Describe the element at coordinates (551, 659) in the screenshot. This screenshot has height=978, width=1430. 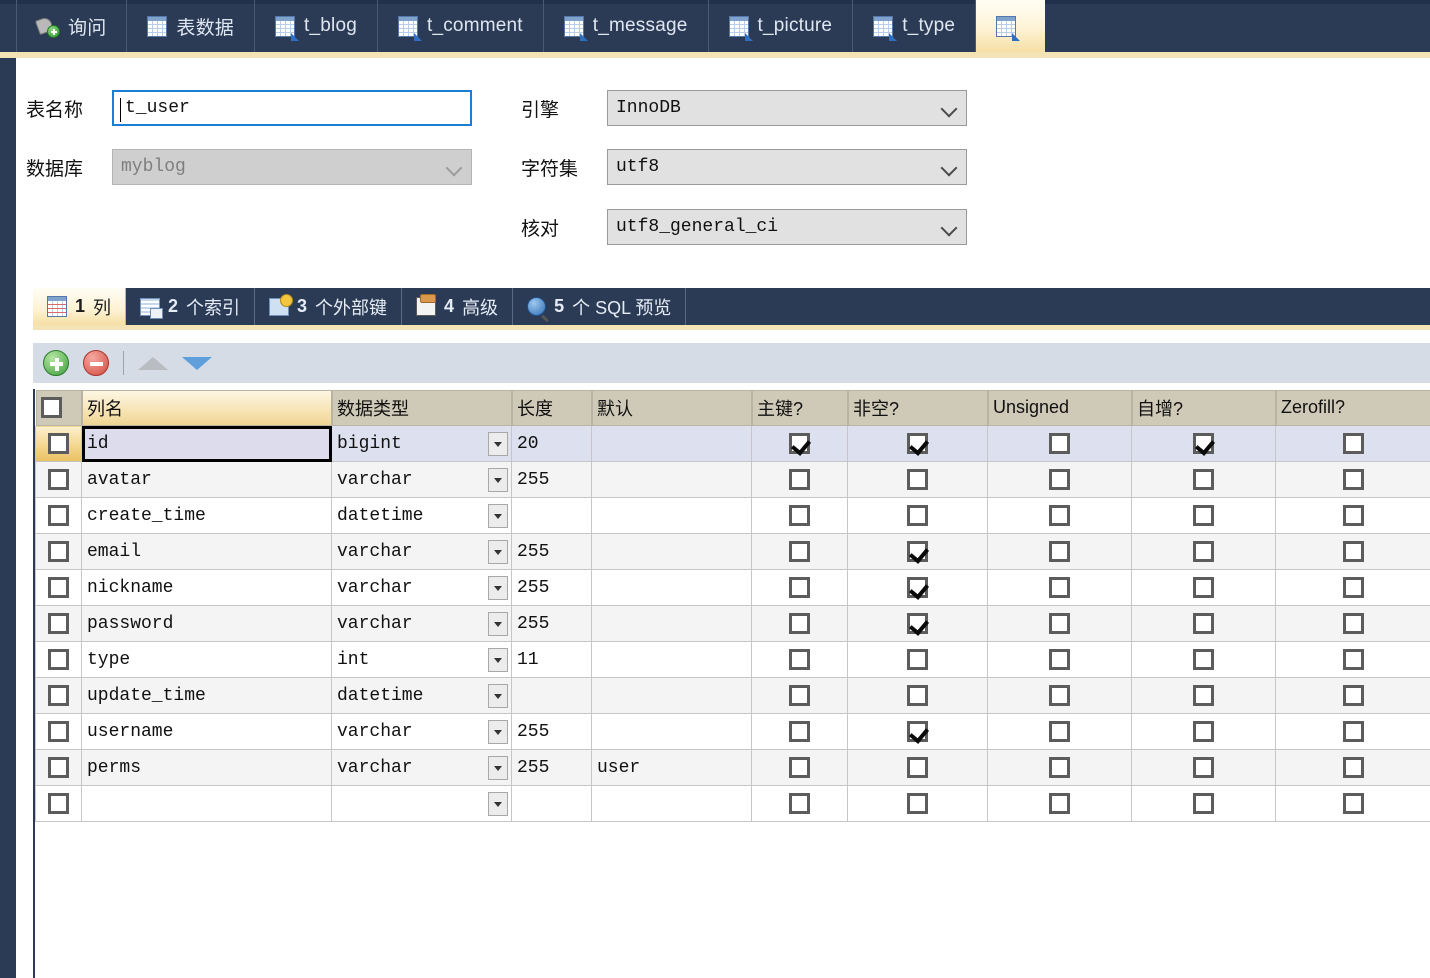
I see `length-cell: 11` at that location.